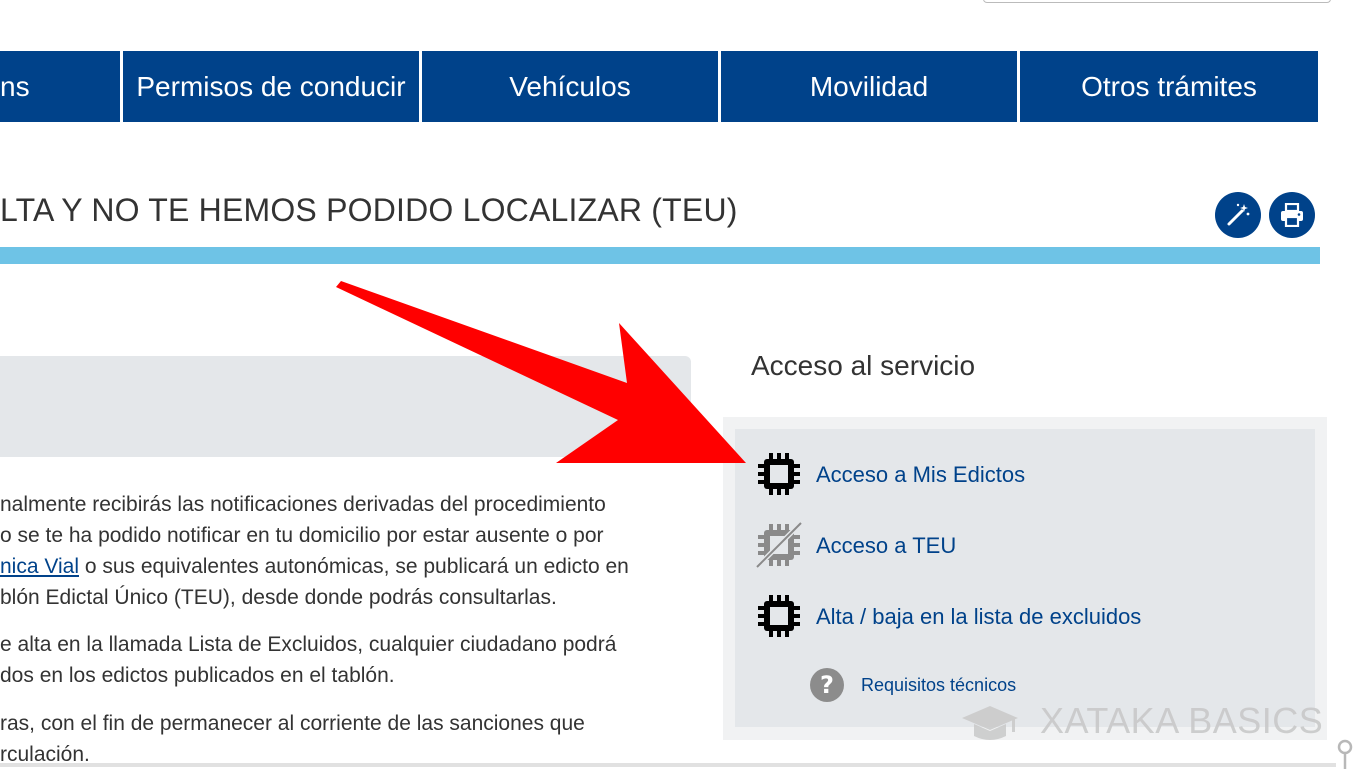 This screenshot has width=1366, height=769. I want to click on magic-wand-icon, so click(1238, 214).